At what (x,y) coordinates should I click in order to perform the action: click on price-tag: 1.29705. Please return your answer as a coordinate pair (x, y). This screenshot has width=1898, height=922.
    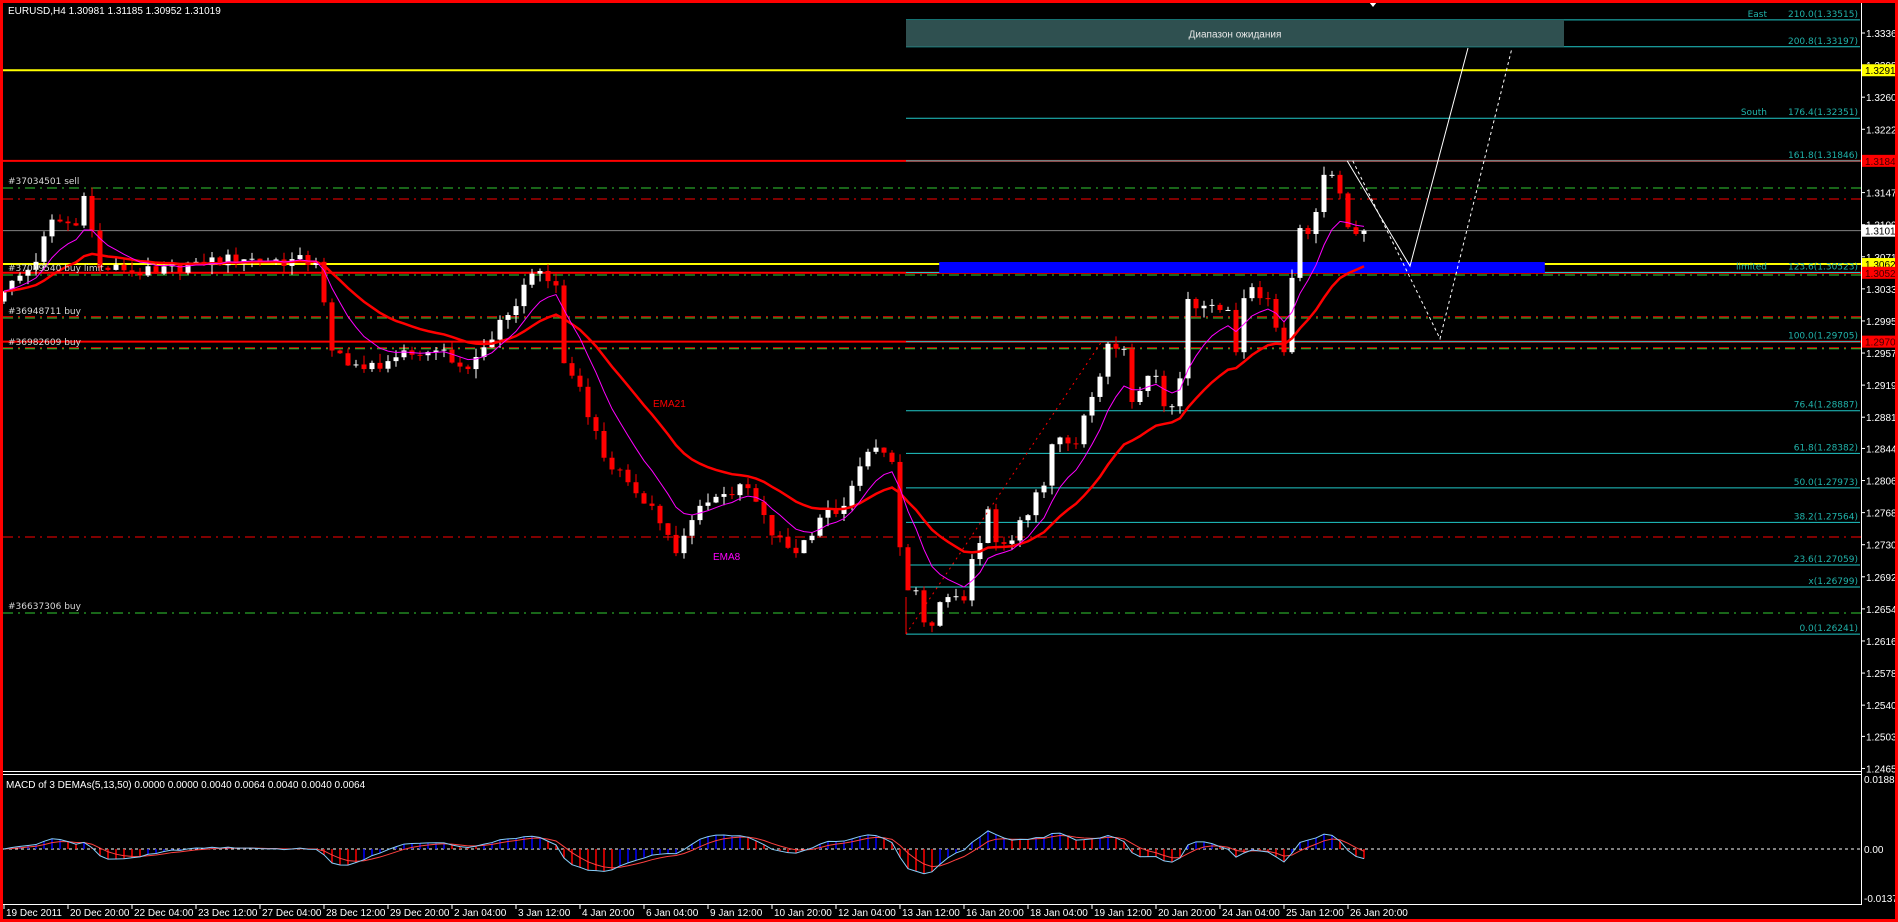
    Looking at the image, I should click on (1880, 342).